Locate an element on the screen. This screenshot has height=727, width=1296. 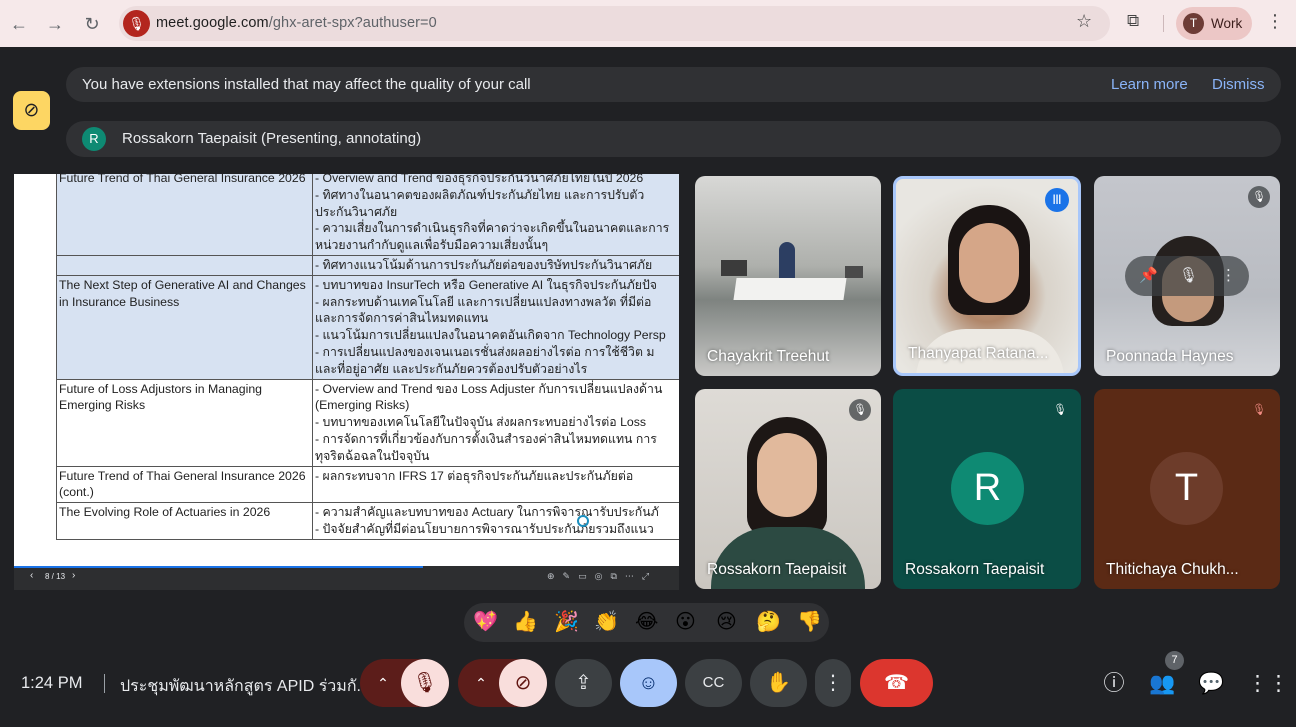
annotation-cursor is located at coordinates (583, 521).